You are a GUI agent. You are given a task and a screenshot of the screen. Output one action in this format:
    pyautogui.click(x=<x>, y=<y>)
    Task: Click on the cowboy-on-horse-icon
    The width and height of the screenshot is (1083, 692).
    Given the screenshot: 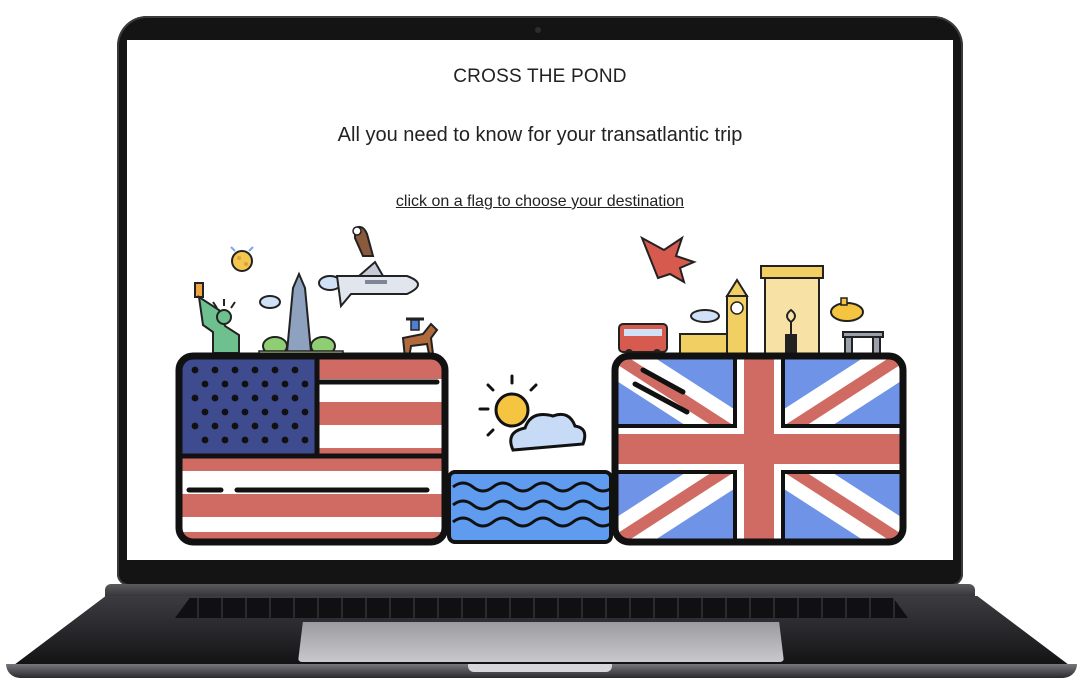 What is the action you would take?
    pyautogui.click(x=420, y=338)
    